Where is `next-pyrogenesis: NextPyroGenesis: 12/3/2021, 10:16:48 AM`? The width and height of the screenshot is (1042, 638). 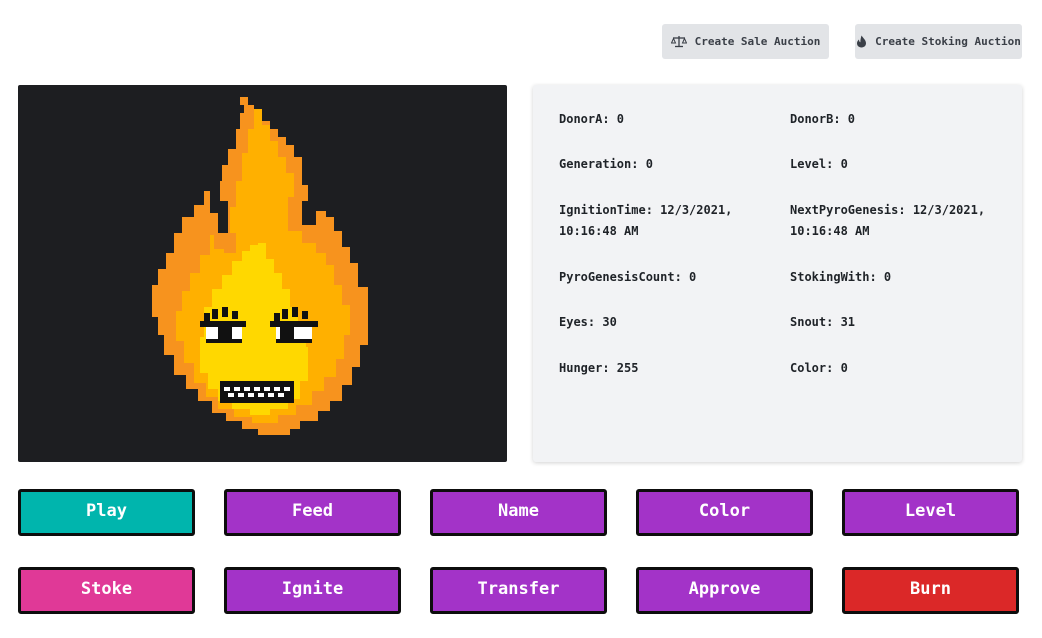
next-pyrogenesis: NextPyroGenesis: 12/3/2021, 10:16:48 AM is located at coordinates (900, 221).